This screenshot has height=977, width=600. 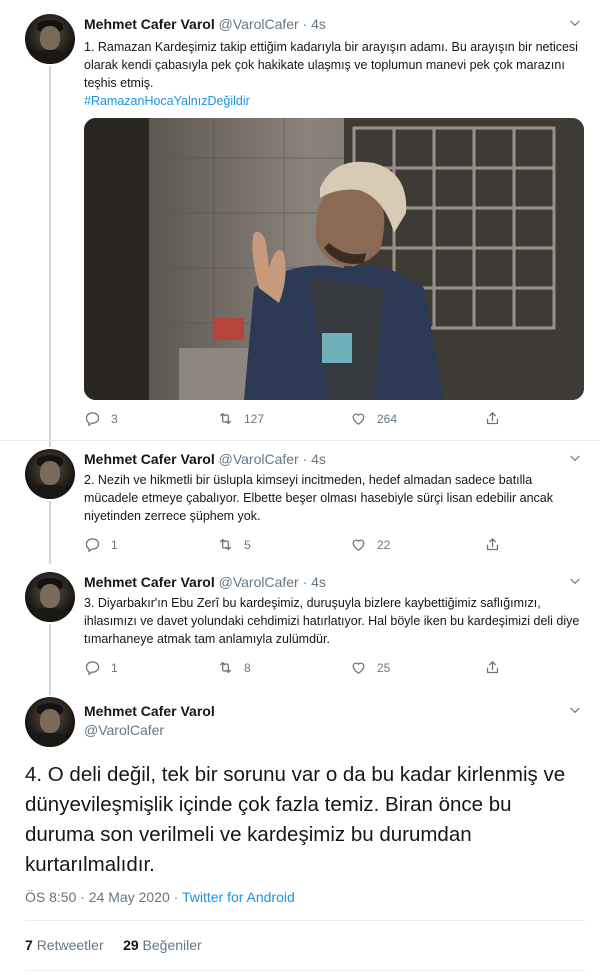 What do you see at coordinates (247, 667) in the screenshot?
I see `retweet-count: 8` at bounding box center [247, 667].